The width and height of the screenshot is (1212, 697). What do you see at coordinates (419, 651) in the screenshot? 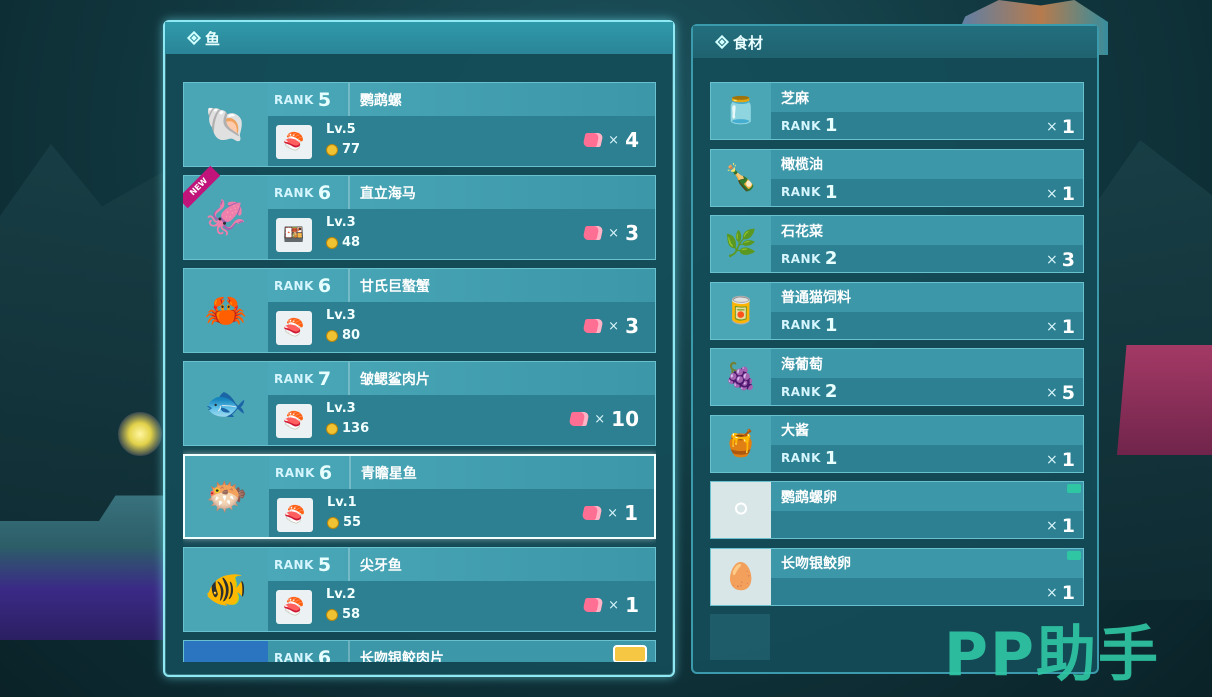
I see `fish-card: RANK 6 长吻银鲛肉片` at bounding box center [419, 651].